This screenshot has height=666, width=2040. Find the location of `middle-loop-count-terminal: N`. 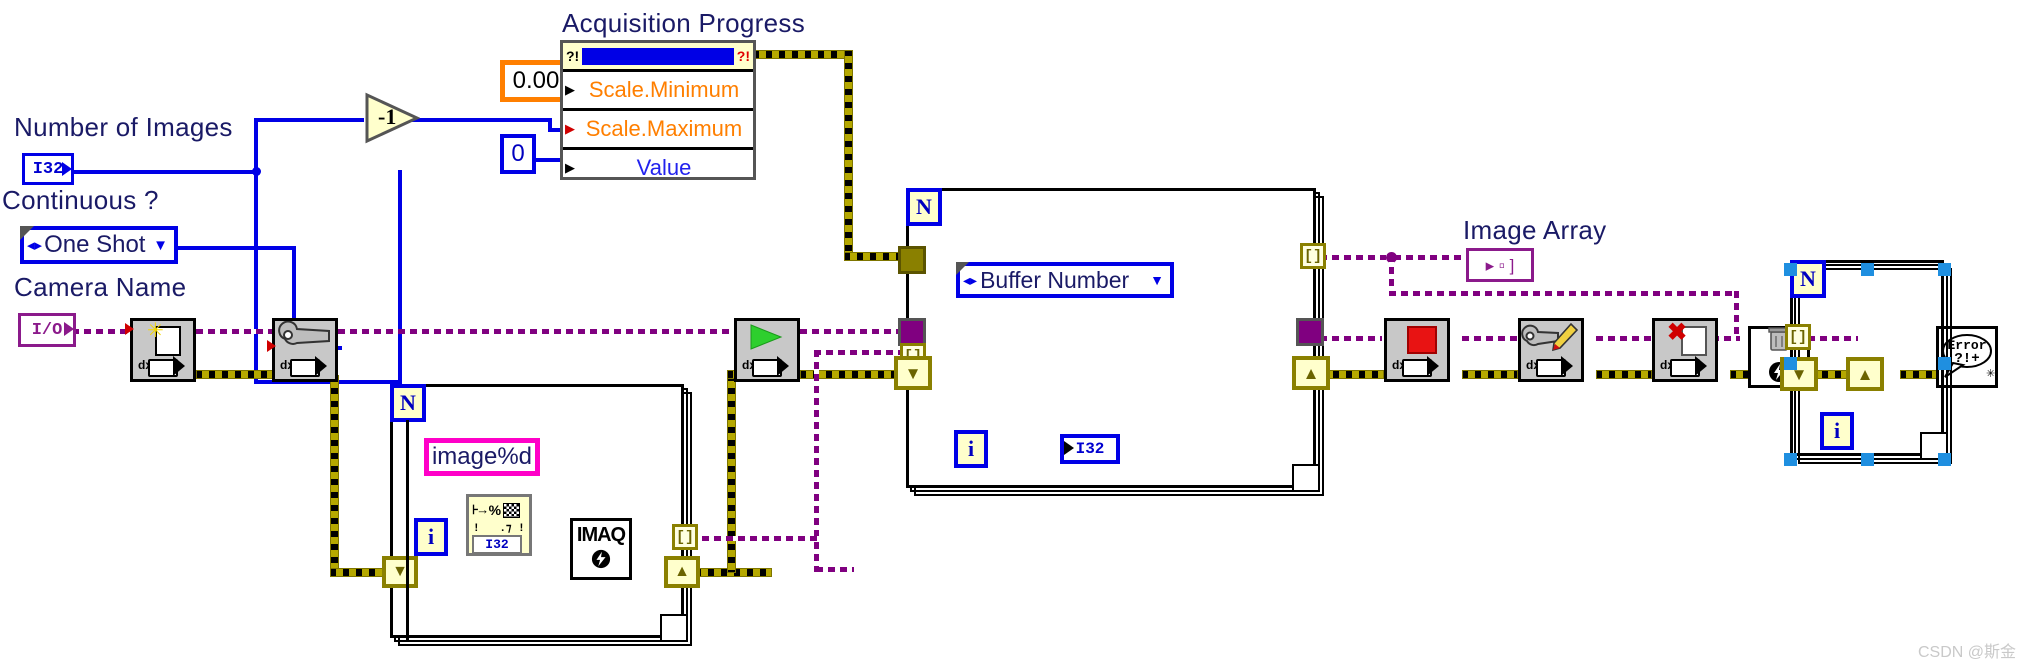

middle-loop-count-terminal: N is located at coordinates (924, 207).